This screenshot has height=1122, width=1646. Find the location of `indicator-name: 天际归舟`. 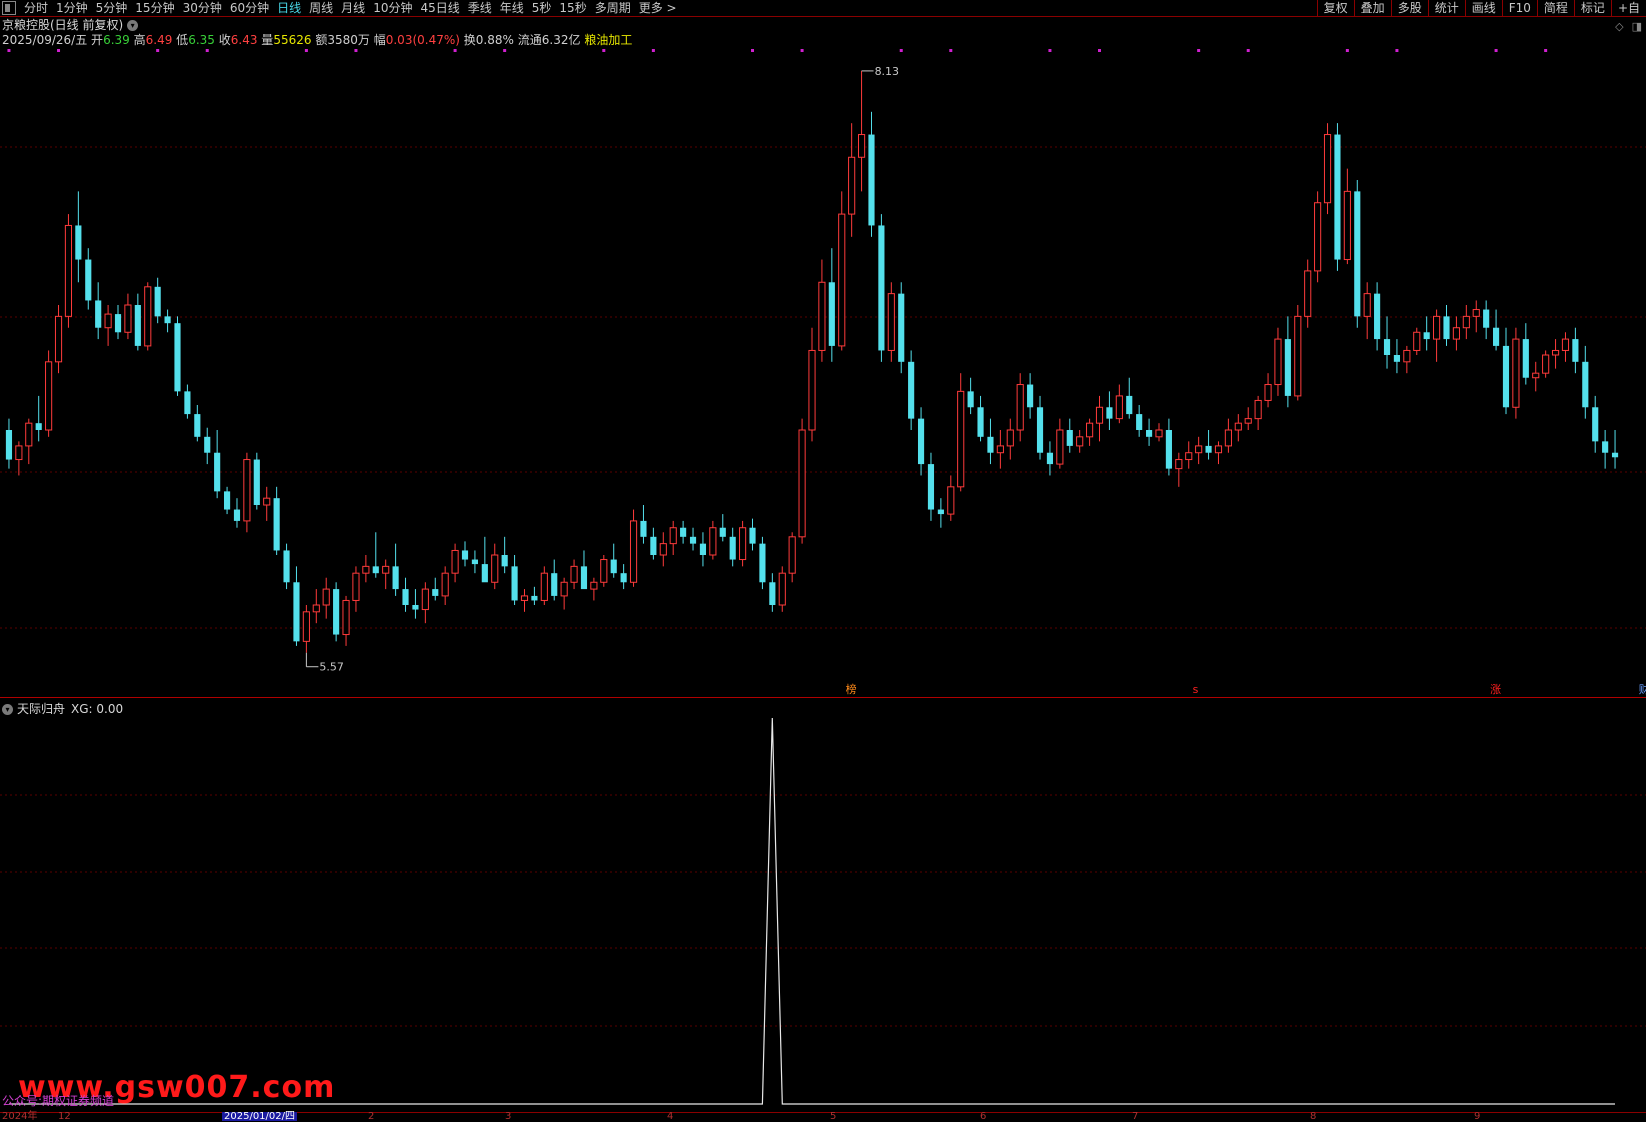

indicator-name: 天际归舟 is located at coordinates (41, 709).